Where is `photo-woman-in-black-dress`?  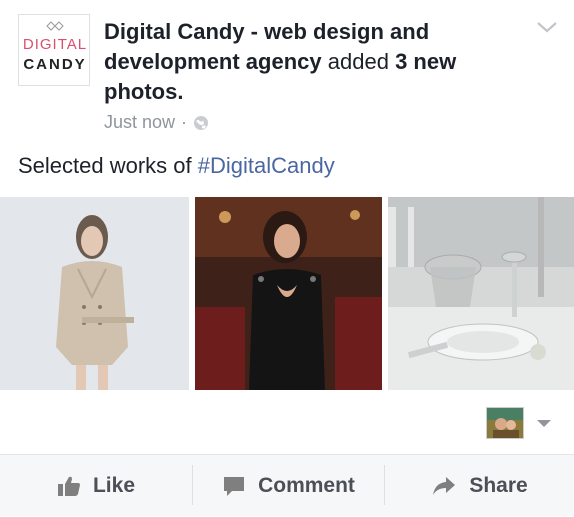
photo-woman-in-black-dress is located at coordinates (288, 293).